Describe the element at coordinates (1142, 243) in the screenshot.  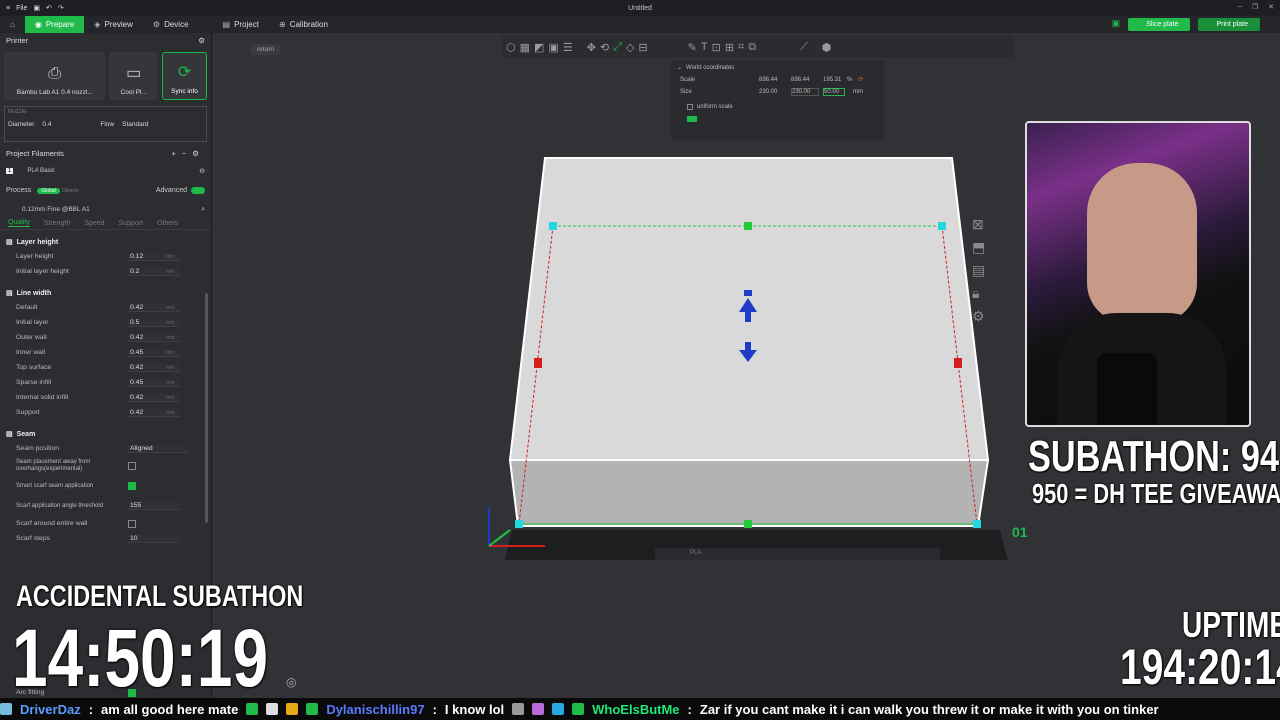
I see `streamer-head` at that location.